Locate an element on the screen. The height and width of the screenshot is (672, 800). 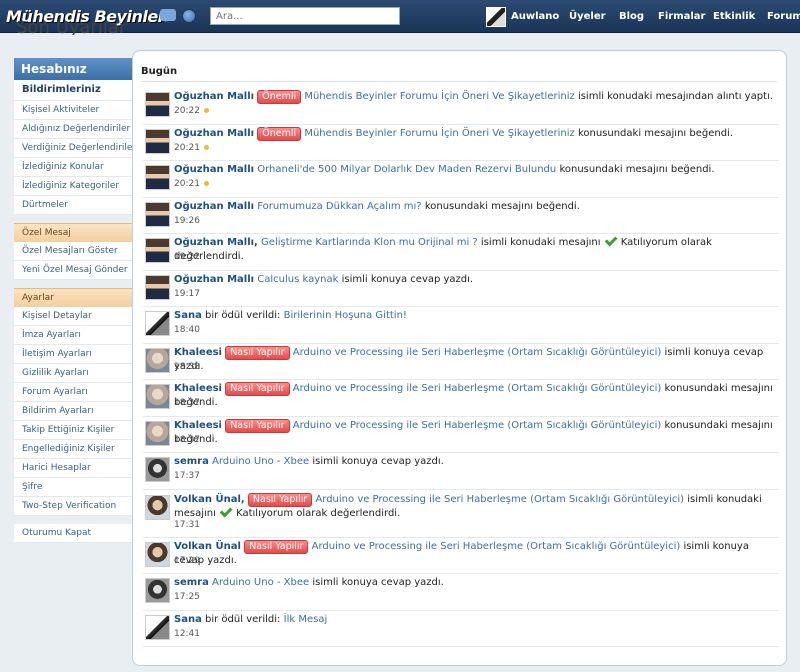
search-input is located at coordinates (305, 16).